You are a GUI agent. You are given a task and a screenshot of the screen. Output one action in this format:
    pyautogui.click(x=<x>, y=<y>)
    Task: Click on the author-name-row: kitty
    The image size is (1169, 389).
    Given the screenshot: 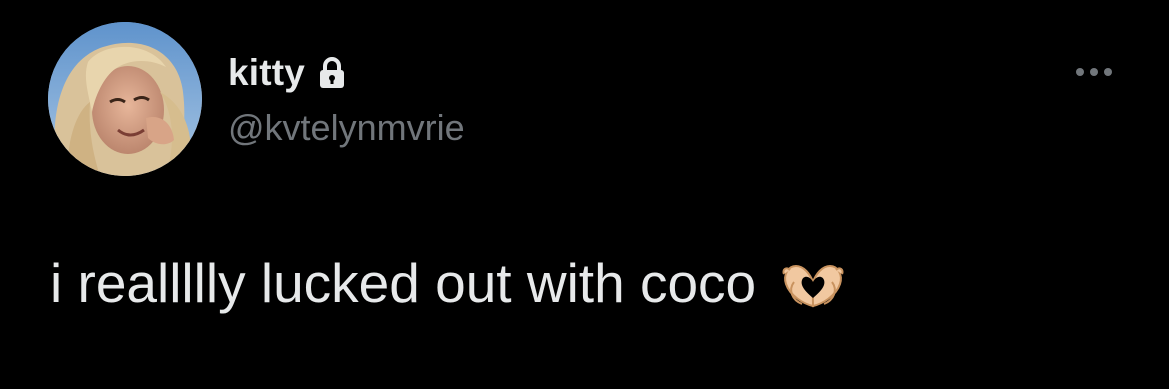 What is the action you would take?
    pyautogui.click(x=287, y=73)
    